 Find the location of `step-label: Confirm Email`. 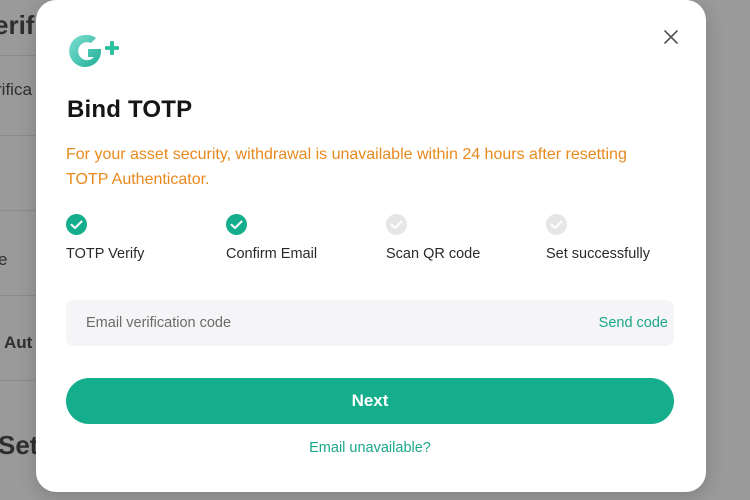

step-label: Confirm Email is located at coordinates (272, 254).